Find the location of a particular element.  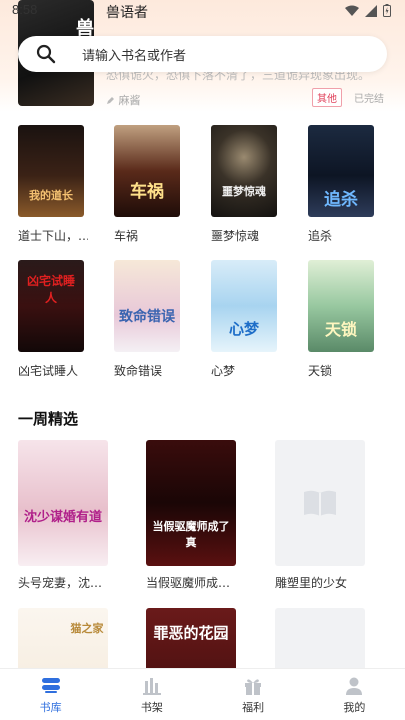

status-bar: 8:58 is located at coordinates (202, 12).